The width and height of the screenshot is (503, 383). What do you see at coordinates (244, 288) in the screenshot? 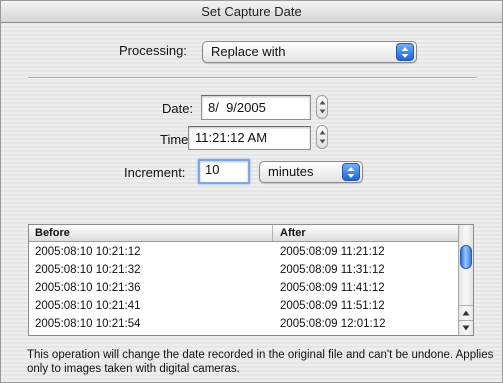
I see `table-row: 2005:08:10 10:21:36 2005:08:09 11:41:12` at bounding box center [244, 288].